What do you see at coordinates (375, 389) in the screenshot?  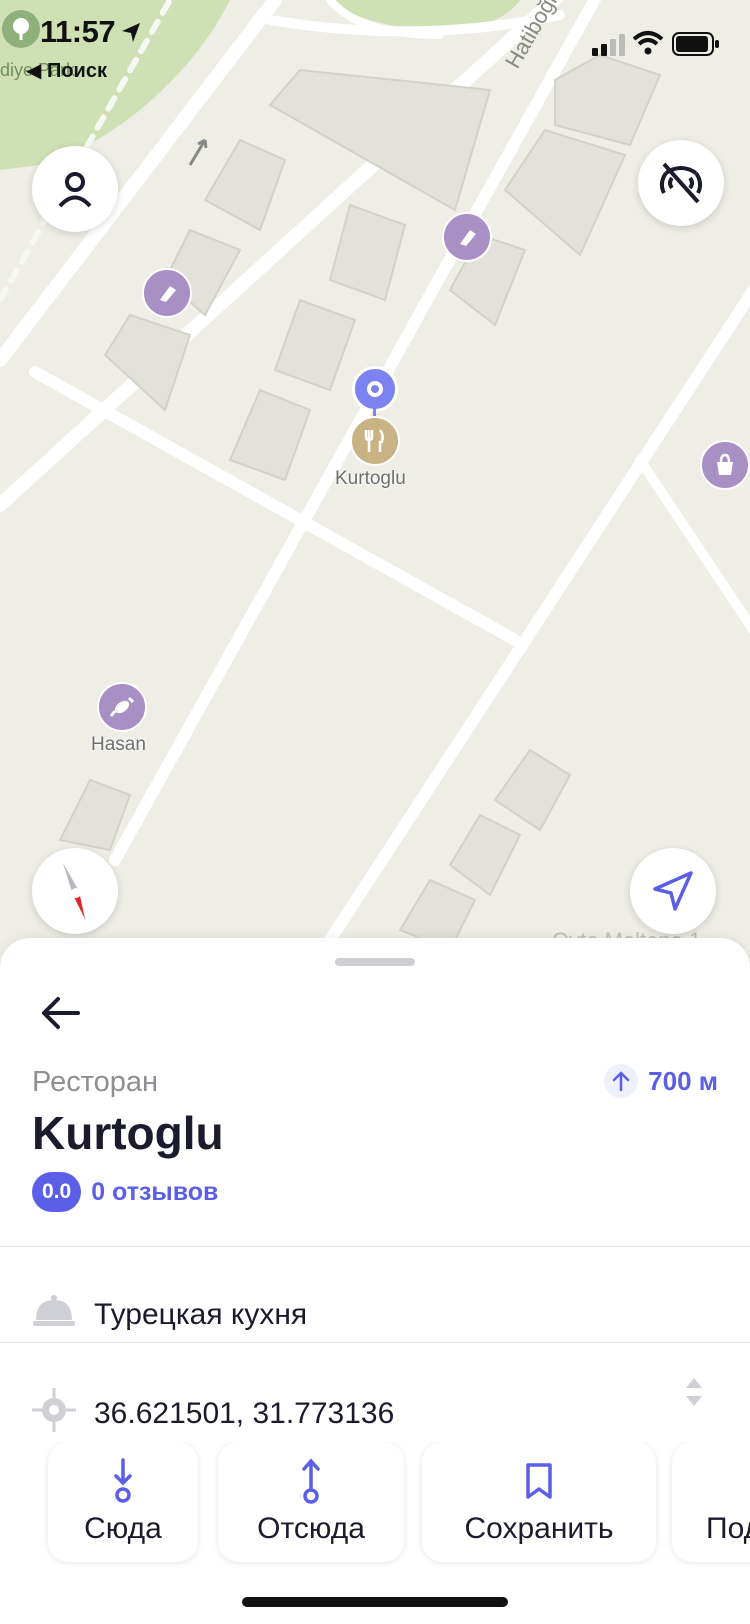 I see `selected-pin-icon` at bounding box center [375, 389].